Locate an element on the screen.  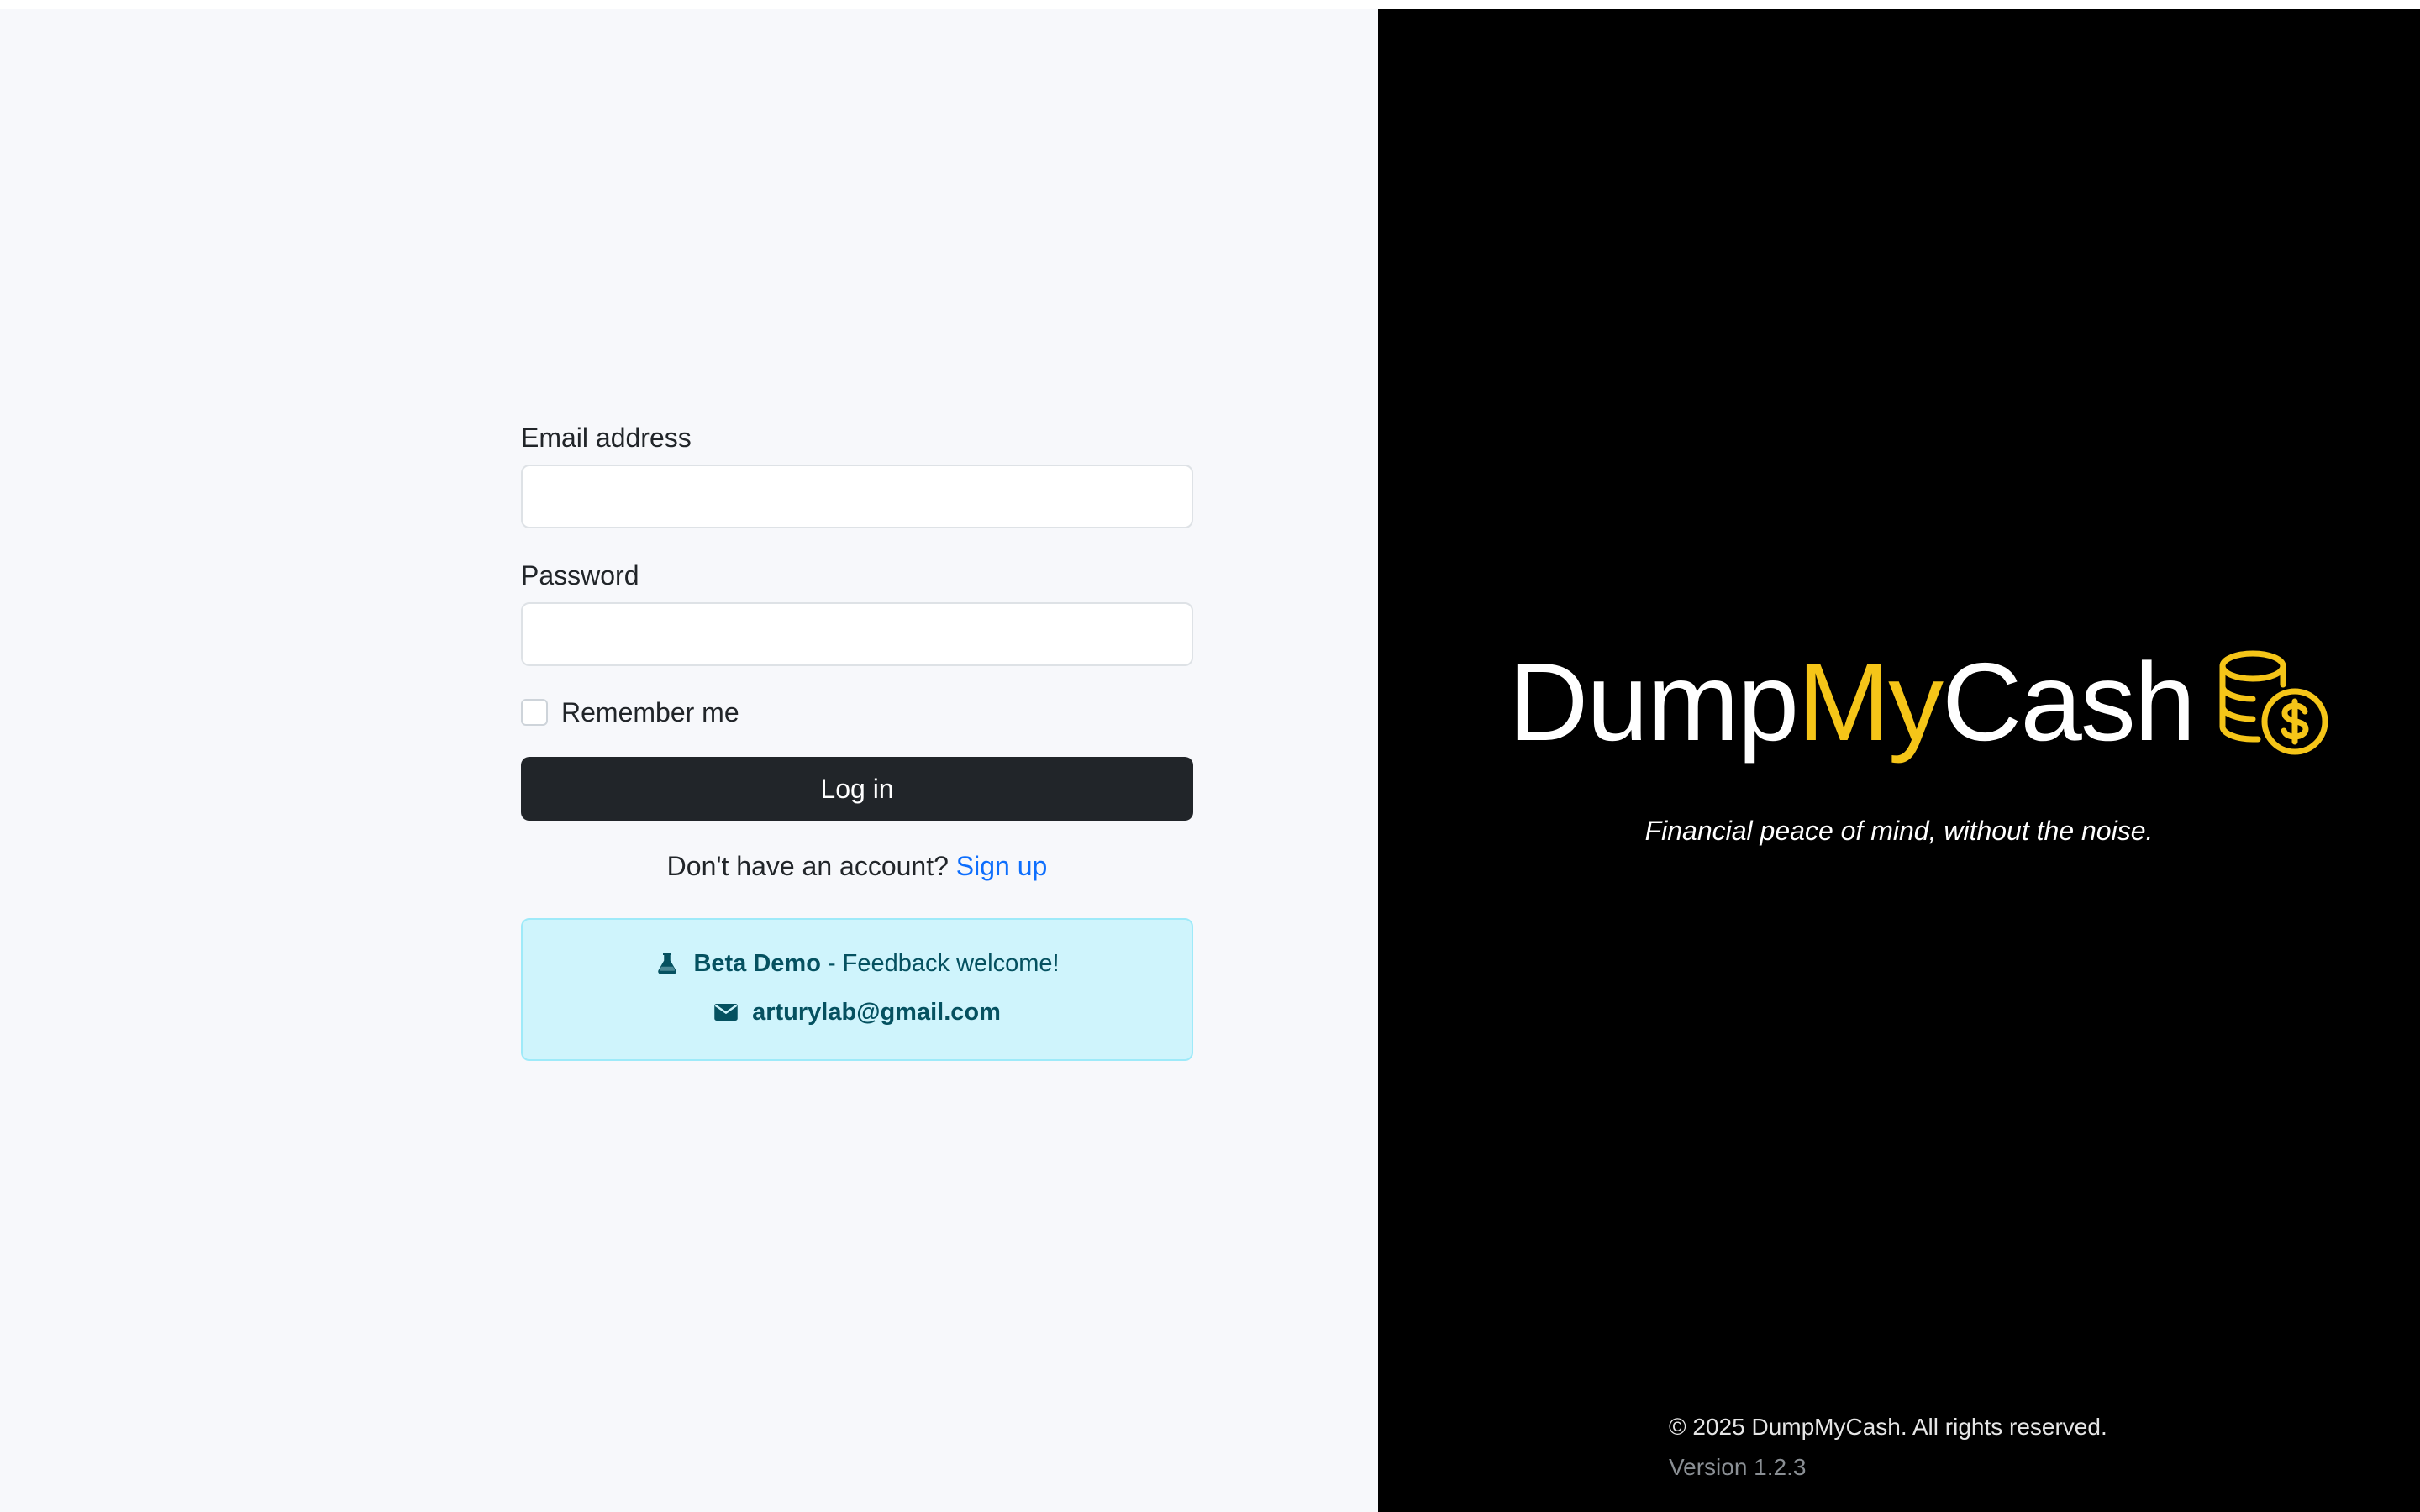
beta-line: Beta Demo - Feedback welcome! is located at coordinates (857, 963).